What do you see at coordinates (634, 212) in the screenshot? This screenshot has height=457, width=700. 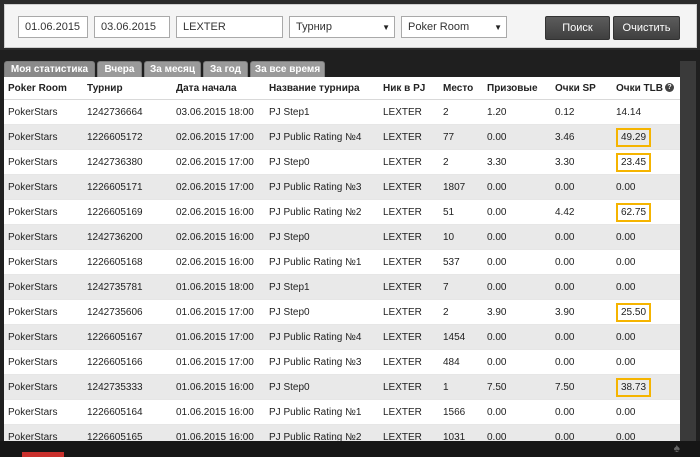 I see `tlb-highlight: 62.75` at bounding box center [634, 212].